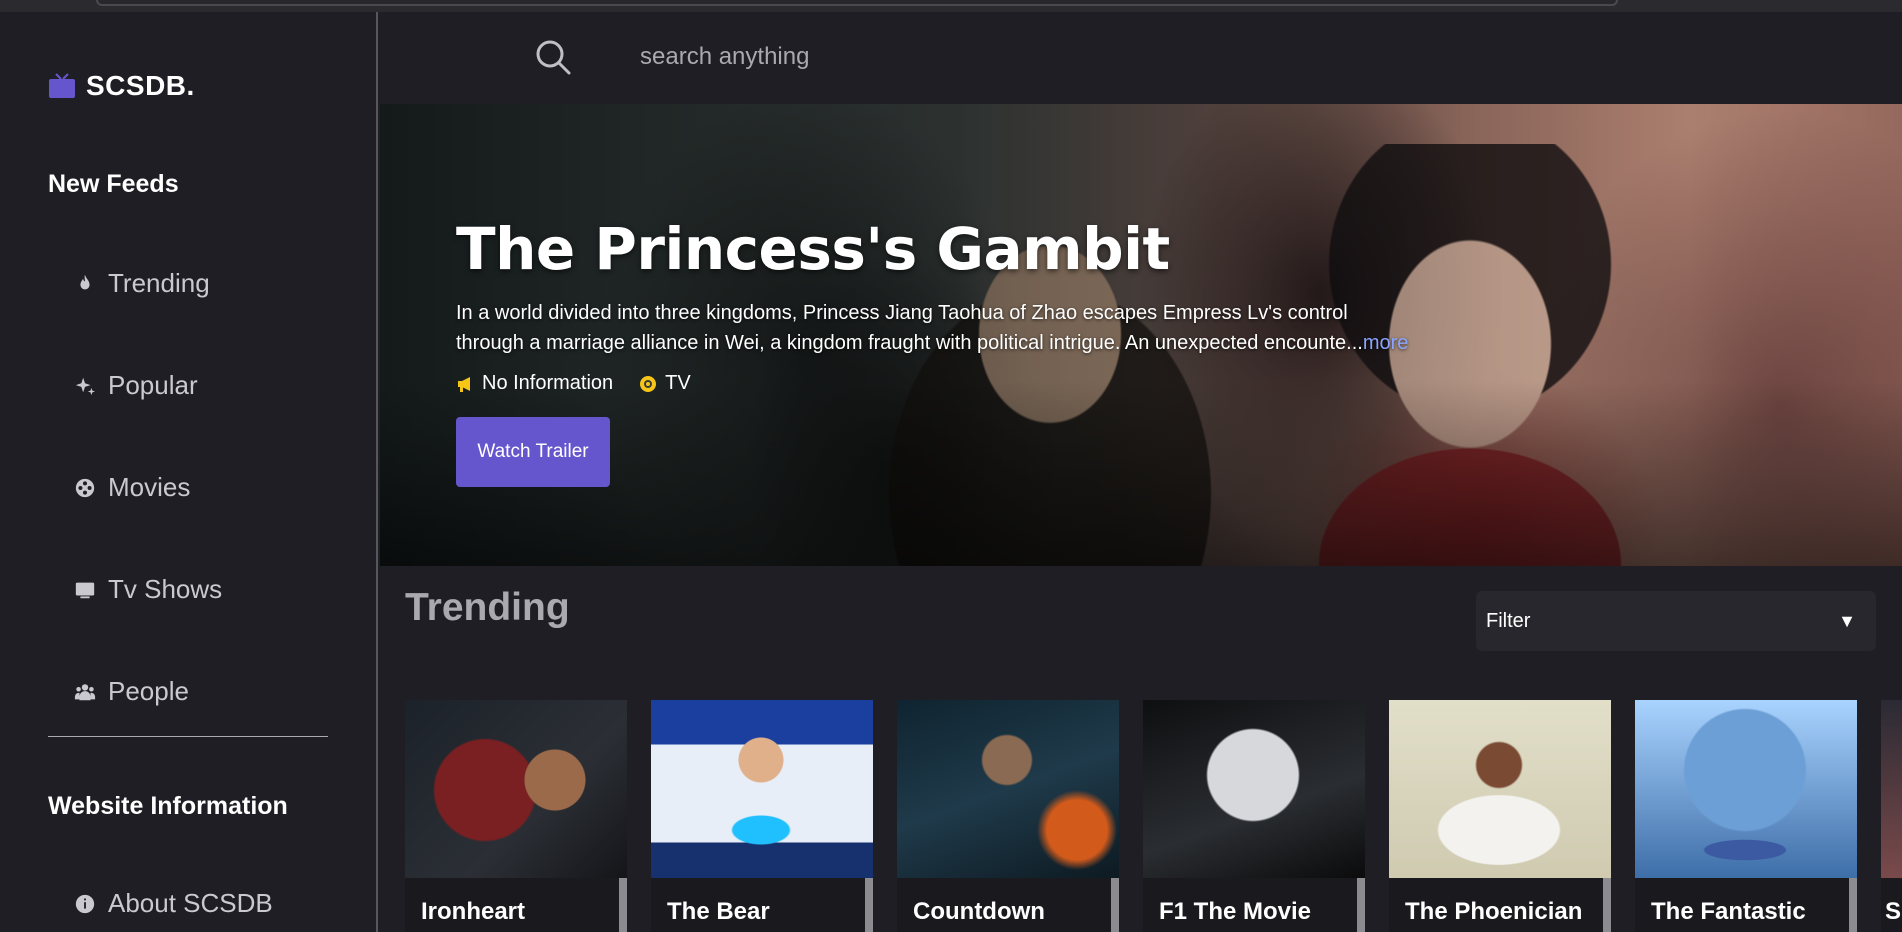 This screenshot has width=1902, height=932. What do you see at coordinates (153, 385) in the screenshot?
I see `sidebar-item-label: Popular` at bounding box center [153, 385].